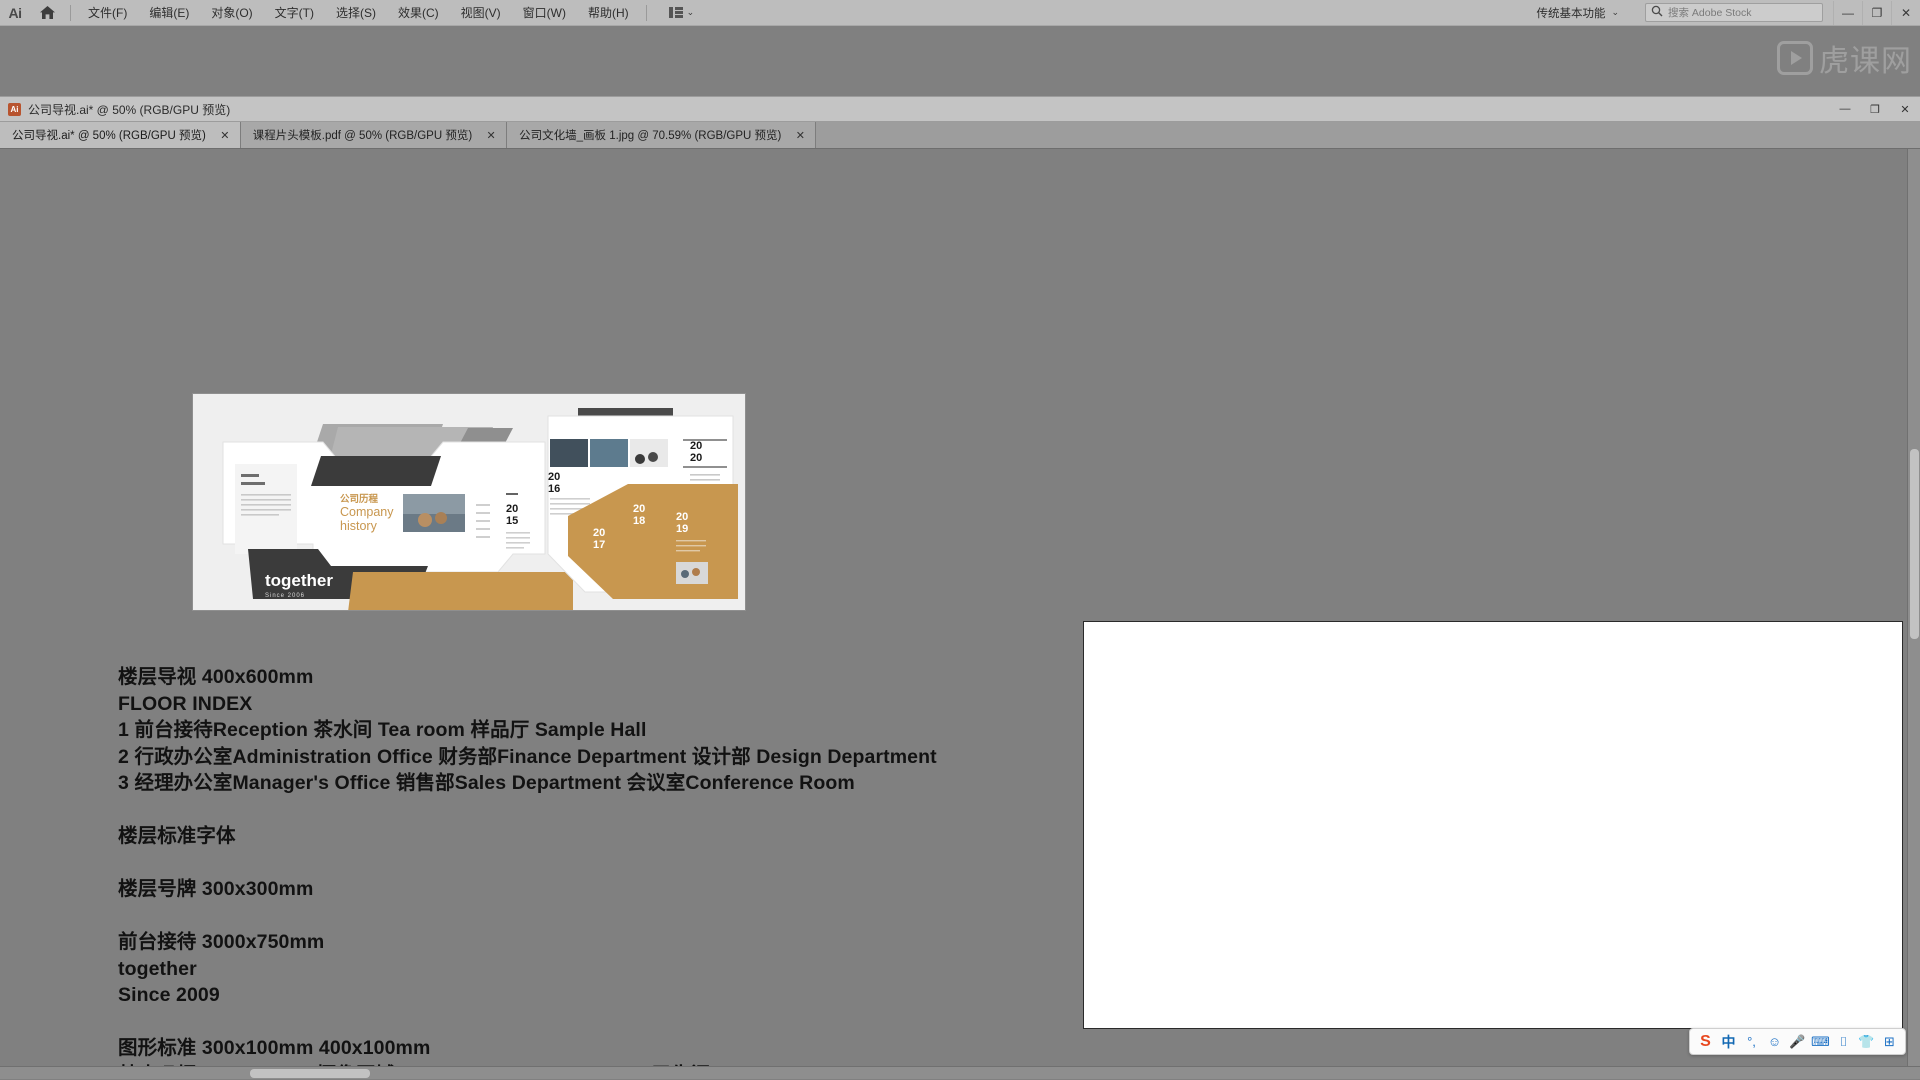 The width and height of the screenshot is (1920, 1080). What do you see at coordinates (1905, 12) in the screenshot?
I see `app-close-button: ✕` at bounding box center [1905, 12].